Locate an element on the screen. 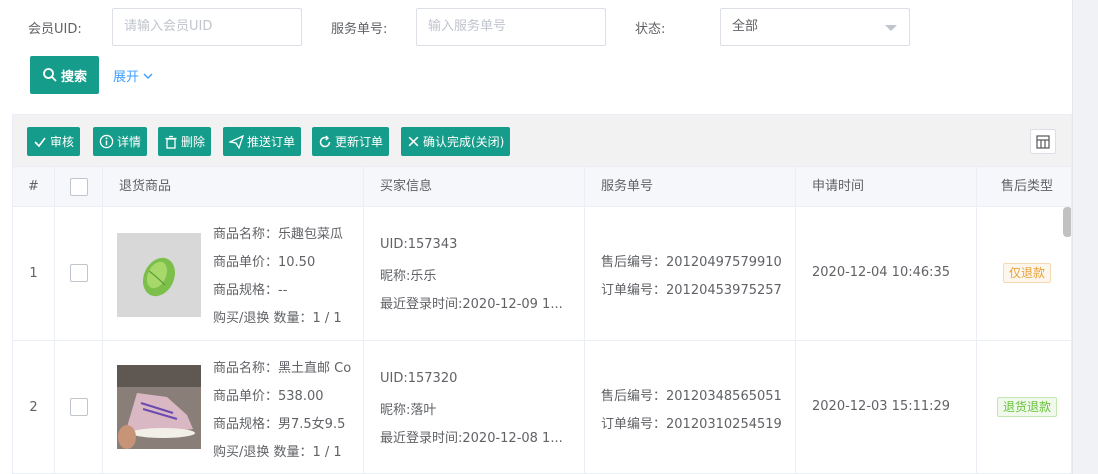 The width and height of the screenshot is (1098, 474). apply-time: 2020-12-03 15:11:29 is located at coordinates (881, 406).